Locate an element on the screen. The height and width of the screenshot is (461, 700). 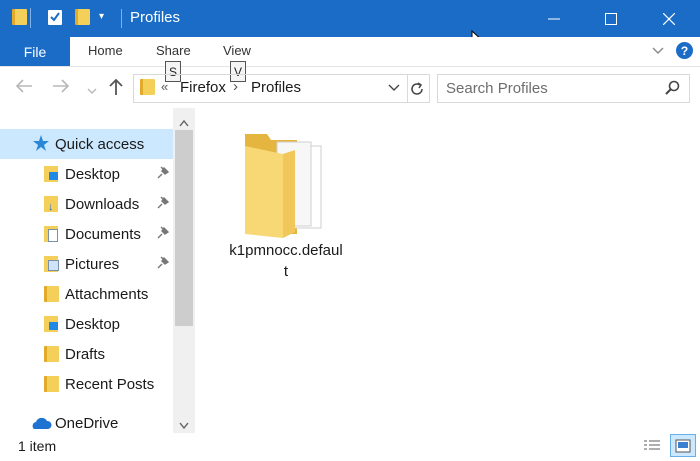
scrollbar-thumb is located at coordinates (184, 228).